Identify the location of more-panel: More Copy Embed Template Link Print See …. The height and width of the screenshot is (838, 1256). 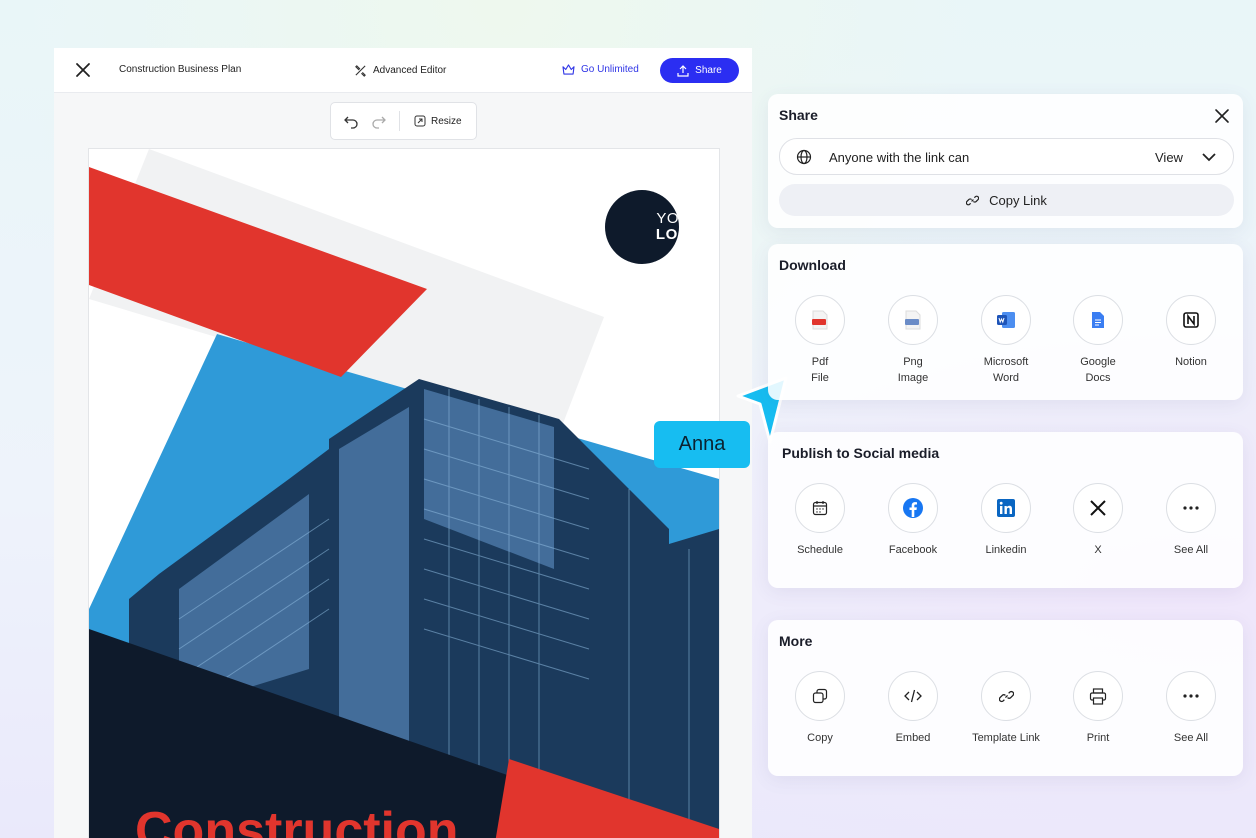
(1005, 698).